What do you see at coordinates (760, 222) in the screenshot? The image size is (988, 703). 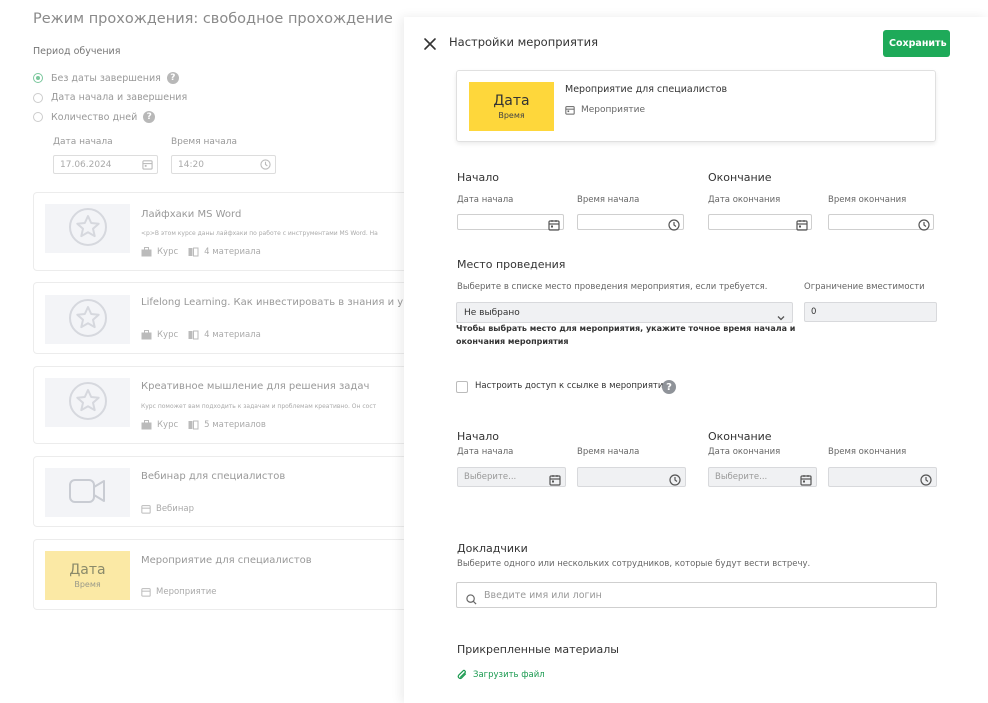 I see `end-date-input` at bounding box center [760, 222].